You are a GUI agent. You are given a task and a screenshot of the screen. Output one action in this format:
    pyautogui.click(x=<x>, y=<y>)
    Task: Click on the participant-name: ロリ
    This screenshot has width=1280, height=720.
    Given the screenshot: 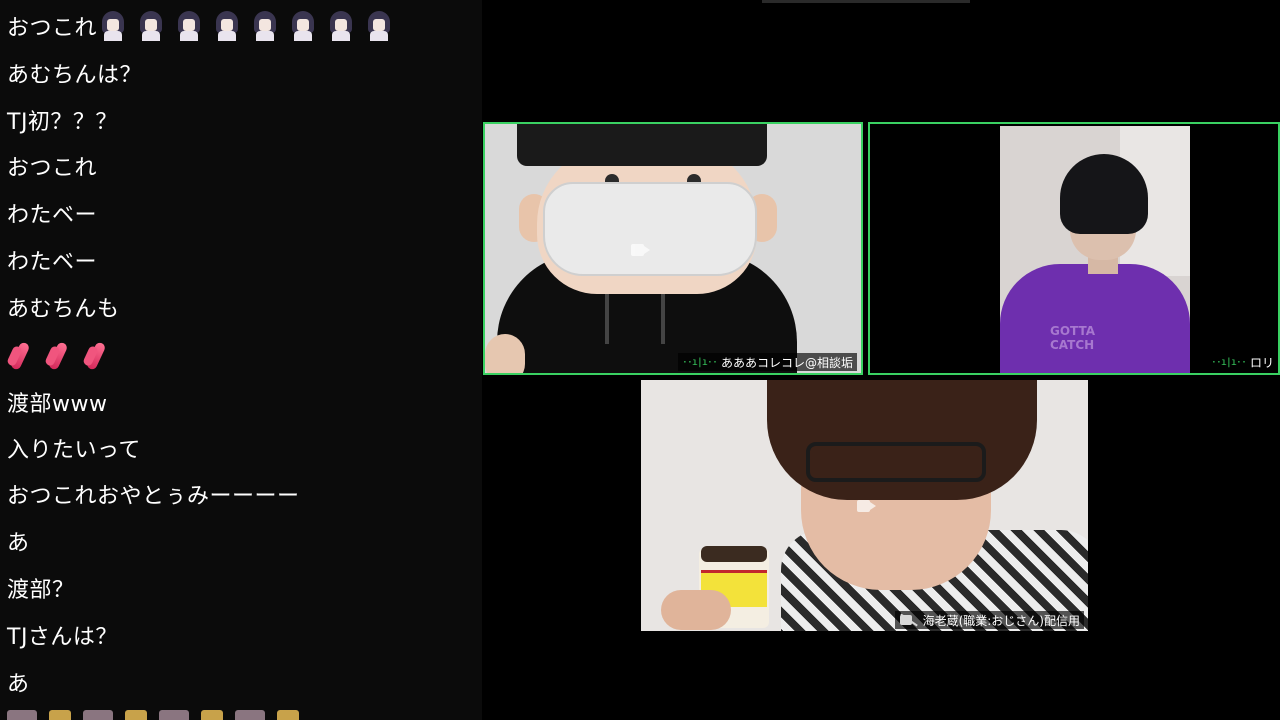 What is the action you would take?
    pyautogui.click(x=1261, y=362)
    